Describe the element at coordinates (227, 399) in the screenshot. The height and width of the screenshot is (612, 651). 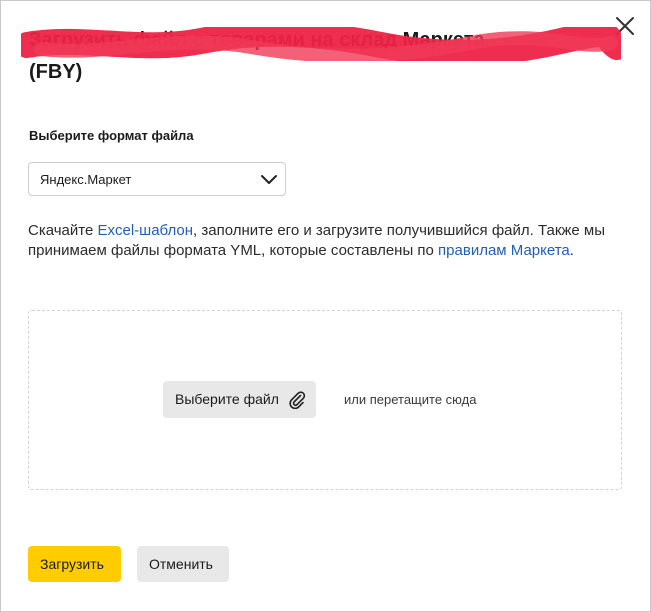
I see `choose-file-label: Выберите файл` at that location.